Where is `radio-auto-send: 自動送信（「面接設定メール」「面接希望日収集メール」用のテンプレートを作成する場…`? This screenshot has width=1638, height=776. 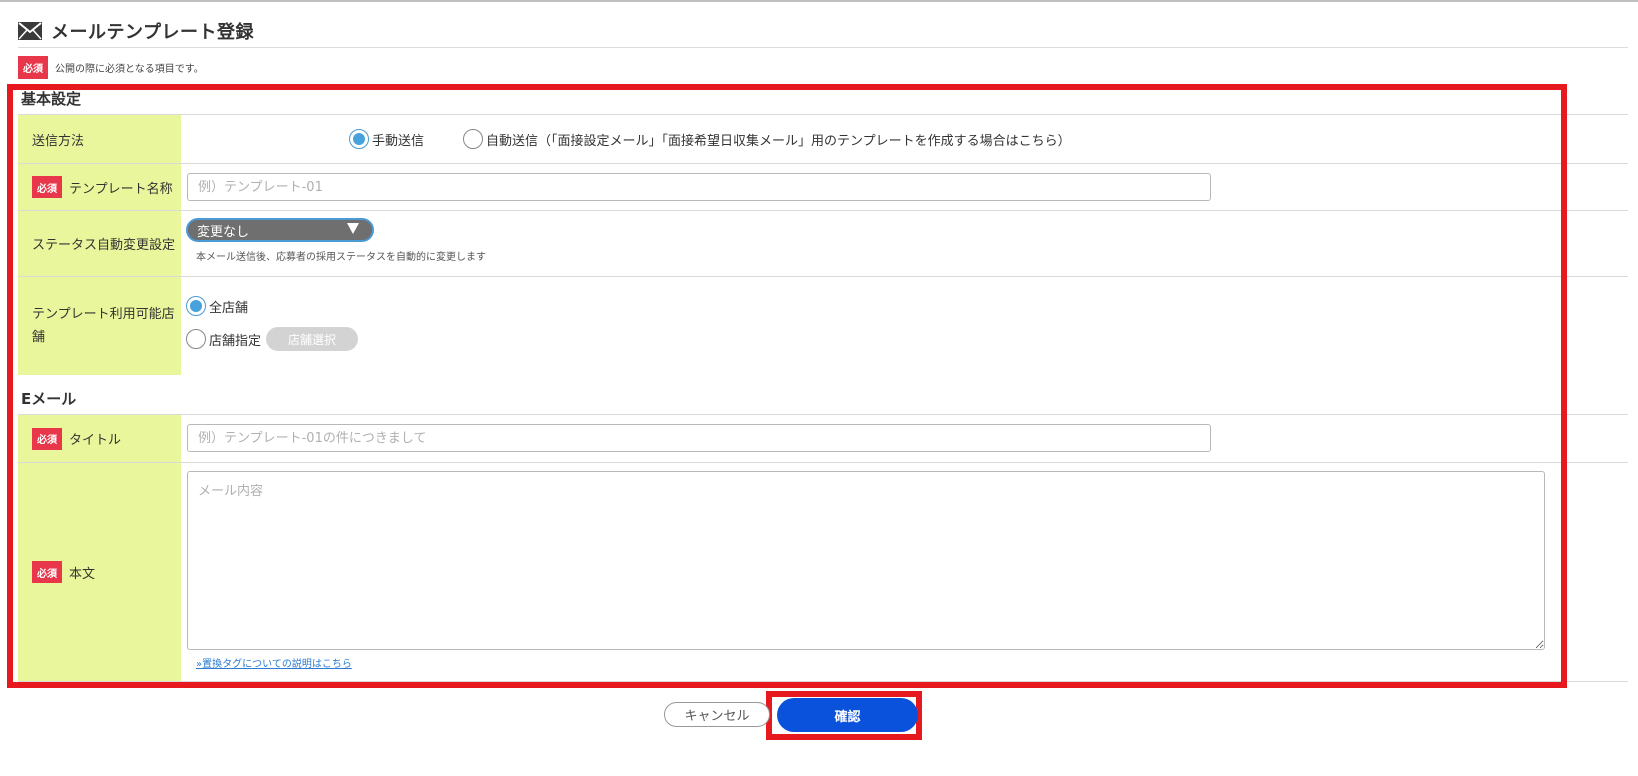 radio-auto-send: 自動送信（「面接設定メール」「面接希望日収集メール」用のテンプレートを作成する場… is located at coordinates (767, 139).